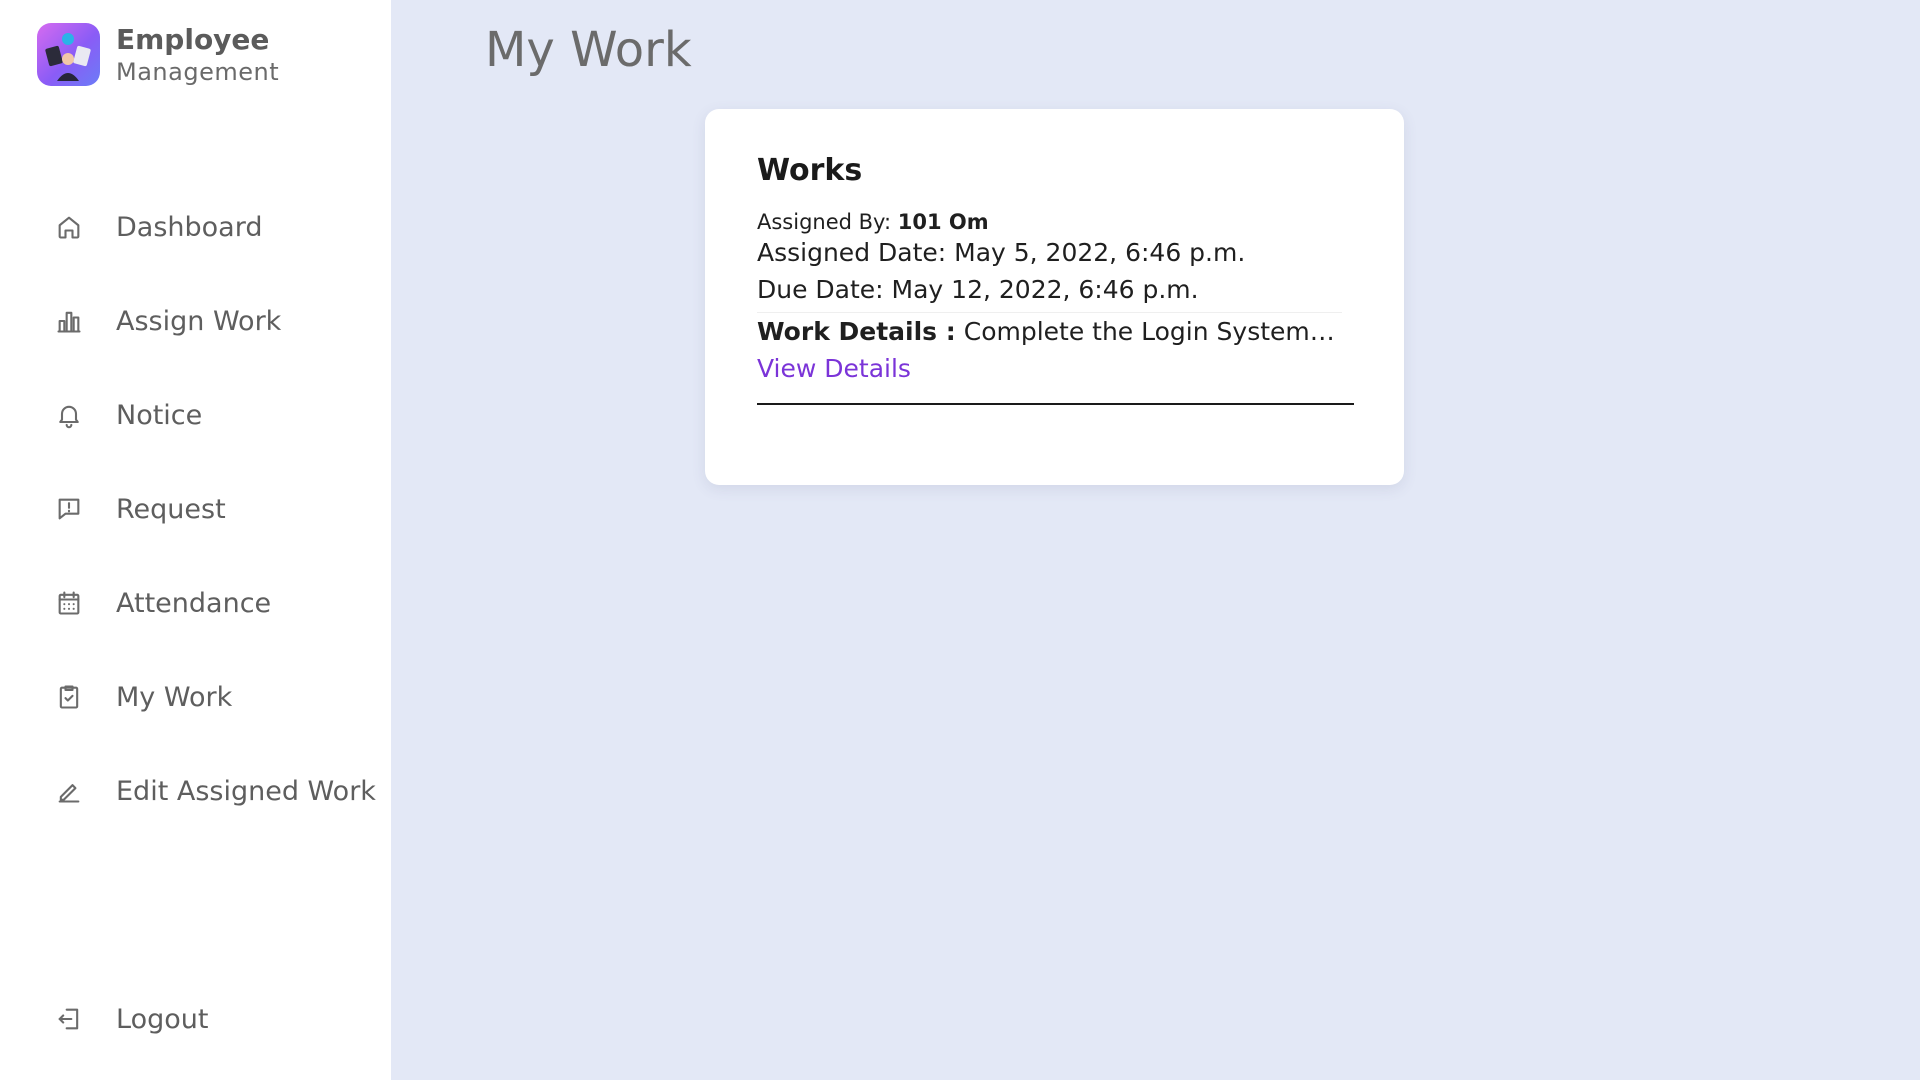 Image resolution: width=1920 pixels, height=1080 pixels. Describe the element at coordinates (810, 170) in the screenshot. I see `card-title: Works` at that location.